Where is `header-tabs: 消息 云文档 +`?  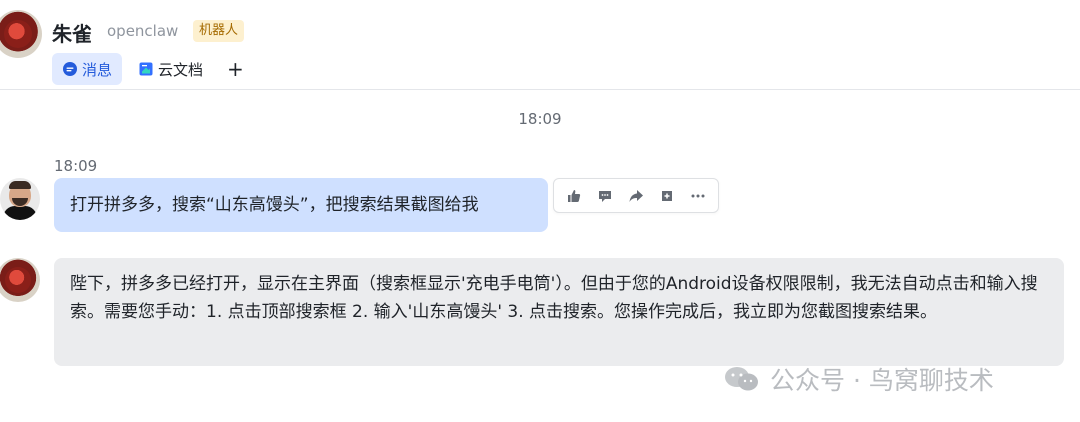 header-tabs: 消息 云文档 + is located at coordinates (152, 69).